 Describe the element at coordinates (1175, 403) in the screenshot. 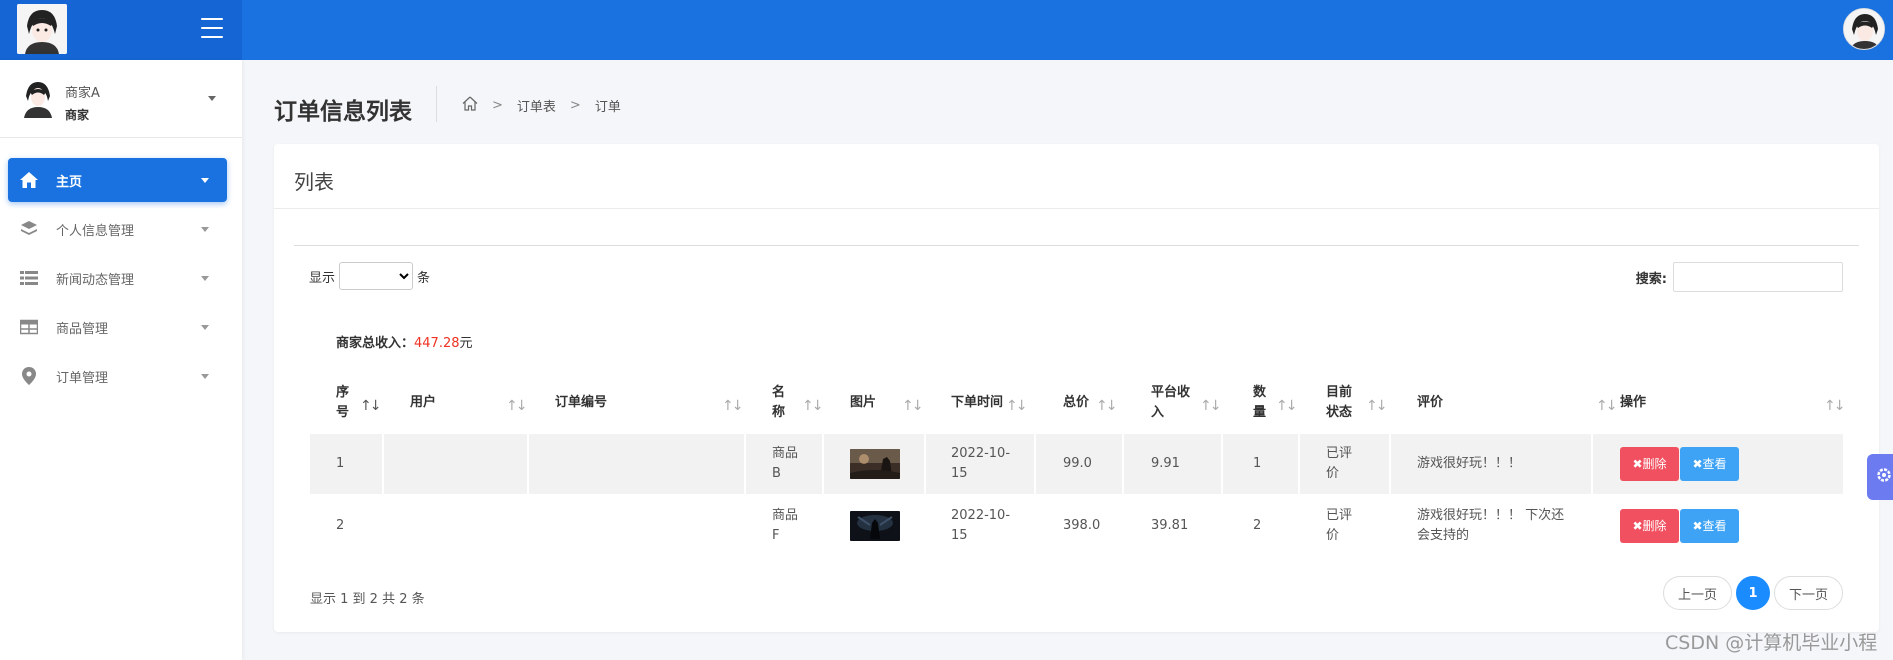

I see `column-header: 平台收入` at that location.